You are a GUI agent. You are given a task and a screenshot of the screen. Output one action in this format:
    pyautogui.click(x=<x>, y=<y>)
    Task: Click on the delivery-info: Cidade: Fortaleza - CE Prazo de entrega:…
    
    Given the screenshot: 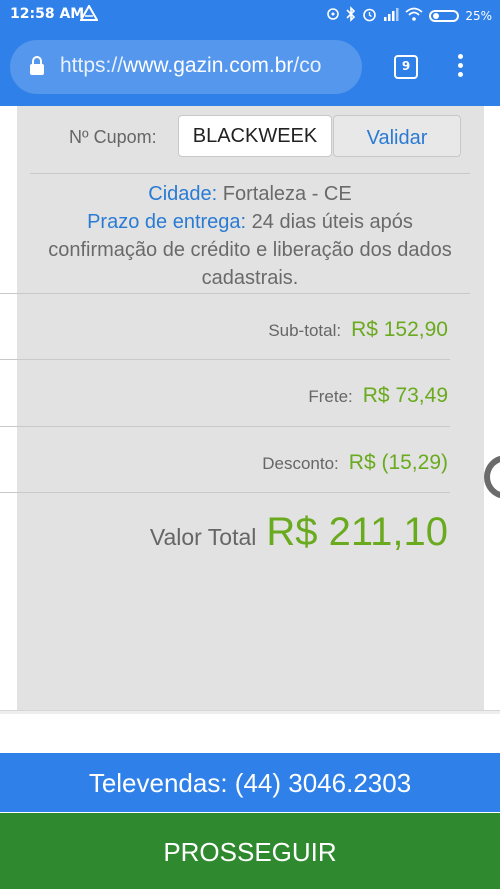 What is the action you would take?
    pyautogui.click(x=250, y=236)
    